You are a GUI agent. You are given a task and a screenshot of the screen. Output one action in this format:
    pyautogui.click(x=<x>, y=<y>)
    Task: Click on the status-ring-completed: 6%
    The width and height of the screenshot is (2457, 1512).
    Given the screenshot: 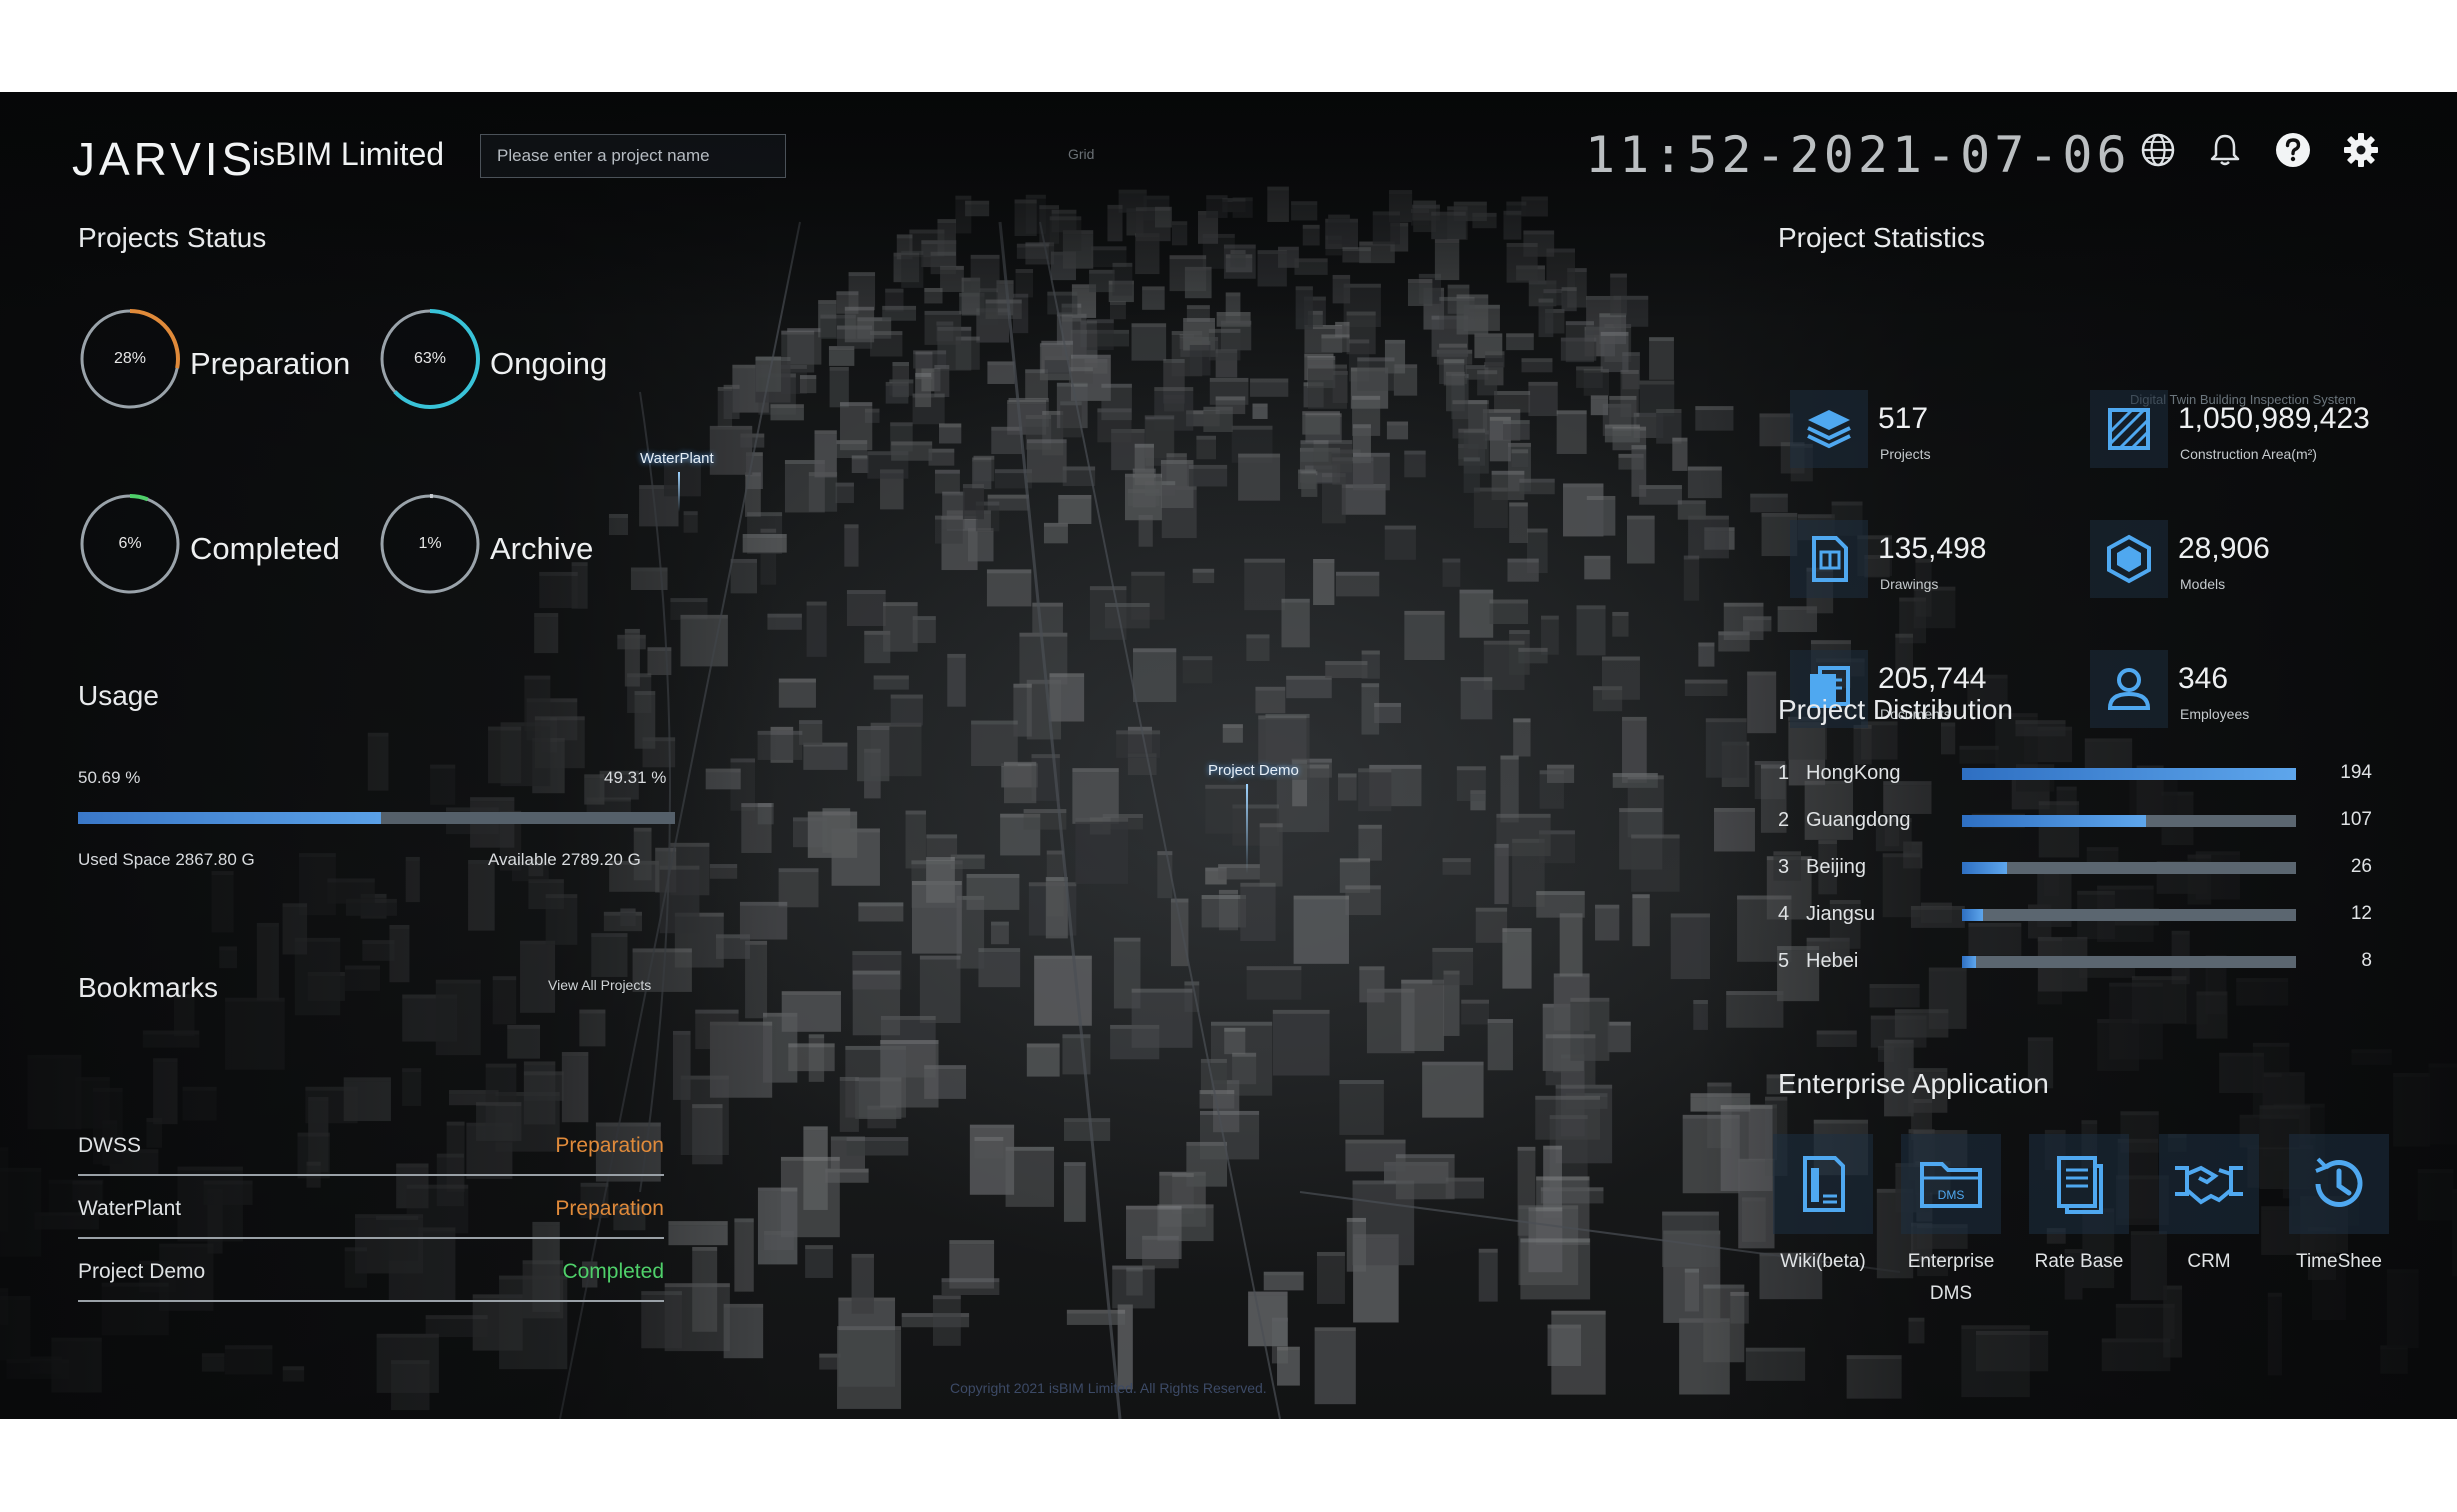 What is the action you would take?
    pyautogui.click(x=130, y=544)
    